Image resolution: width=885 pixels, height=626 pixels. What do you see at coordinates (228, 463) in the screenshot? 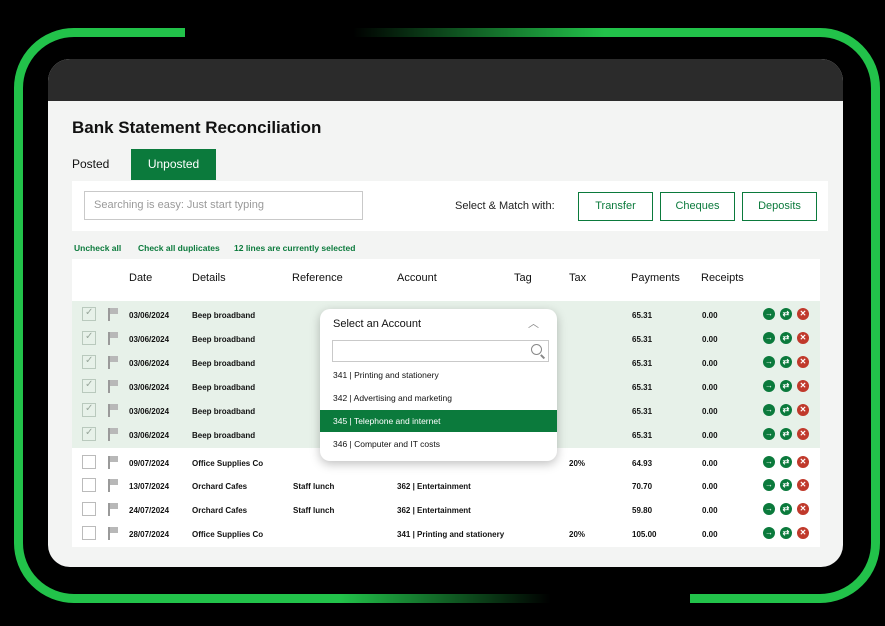
I see `details-cell: Office Supplies Co` at bounding box center [228, 463].